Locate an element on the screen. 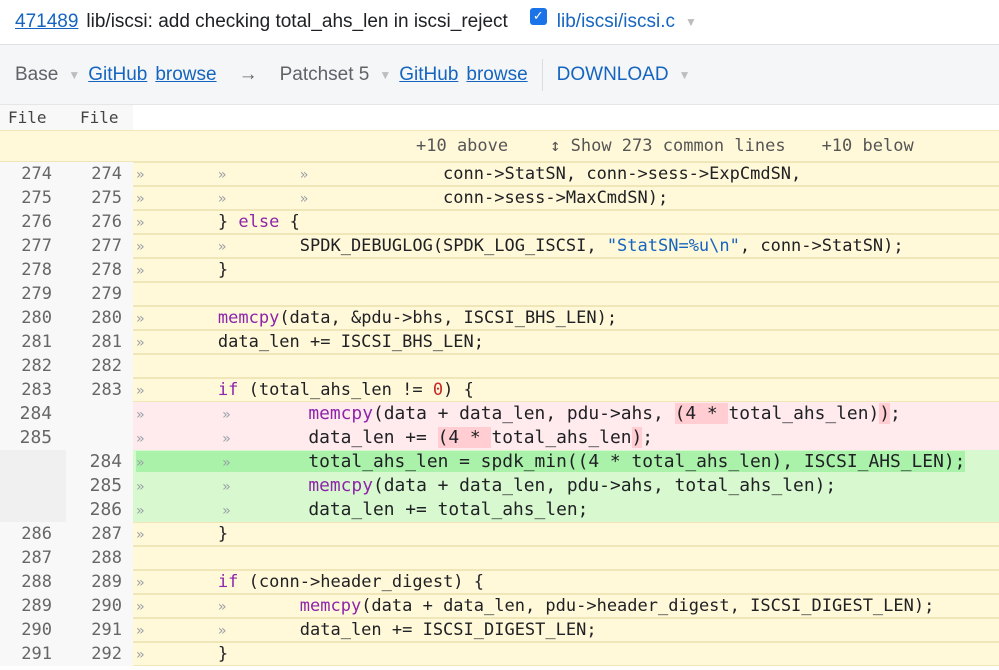 The height and width of the screenshot is (670, 999). code-content: » » » conn->sess->MaxCmdSN); is located at coordinates (566, 198).